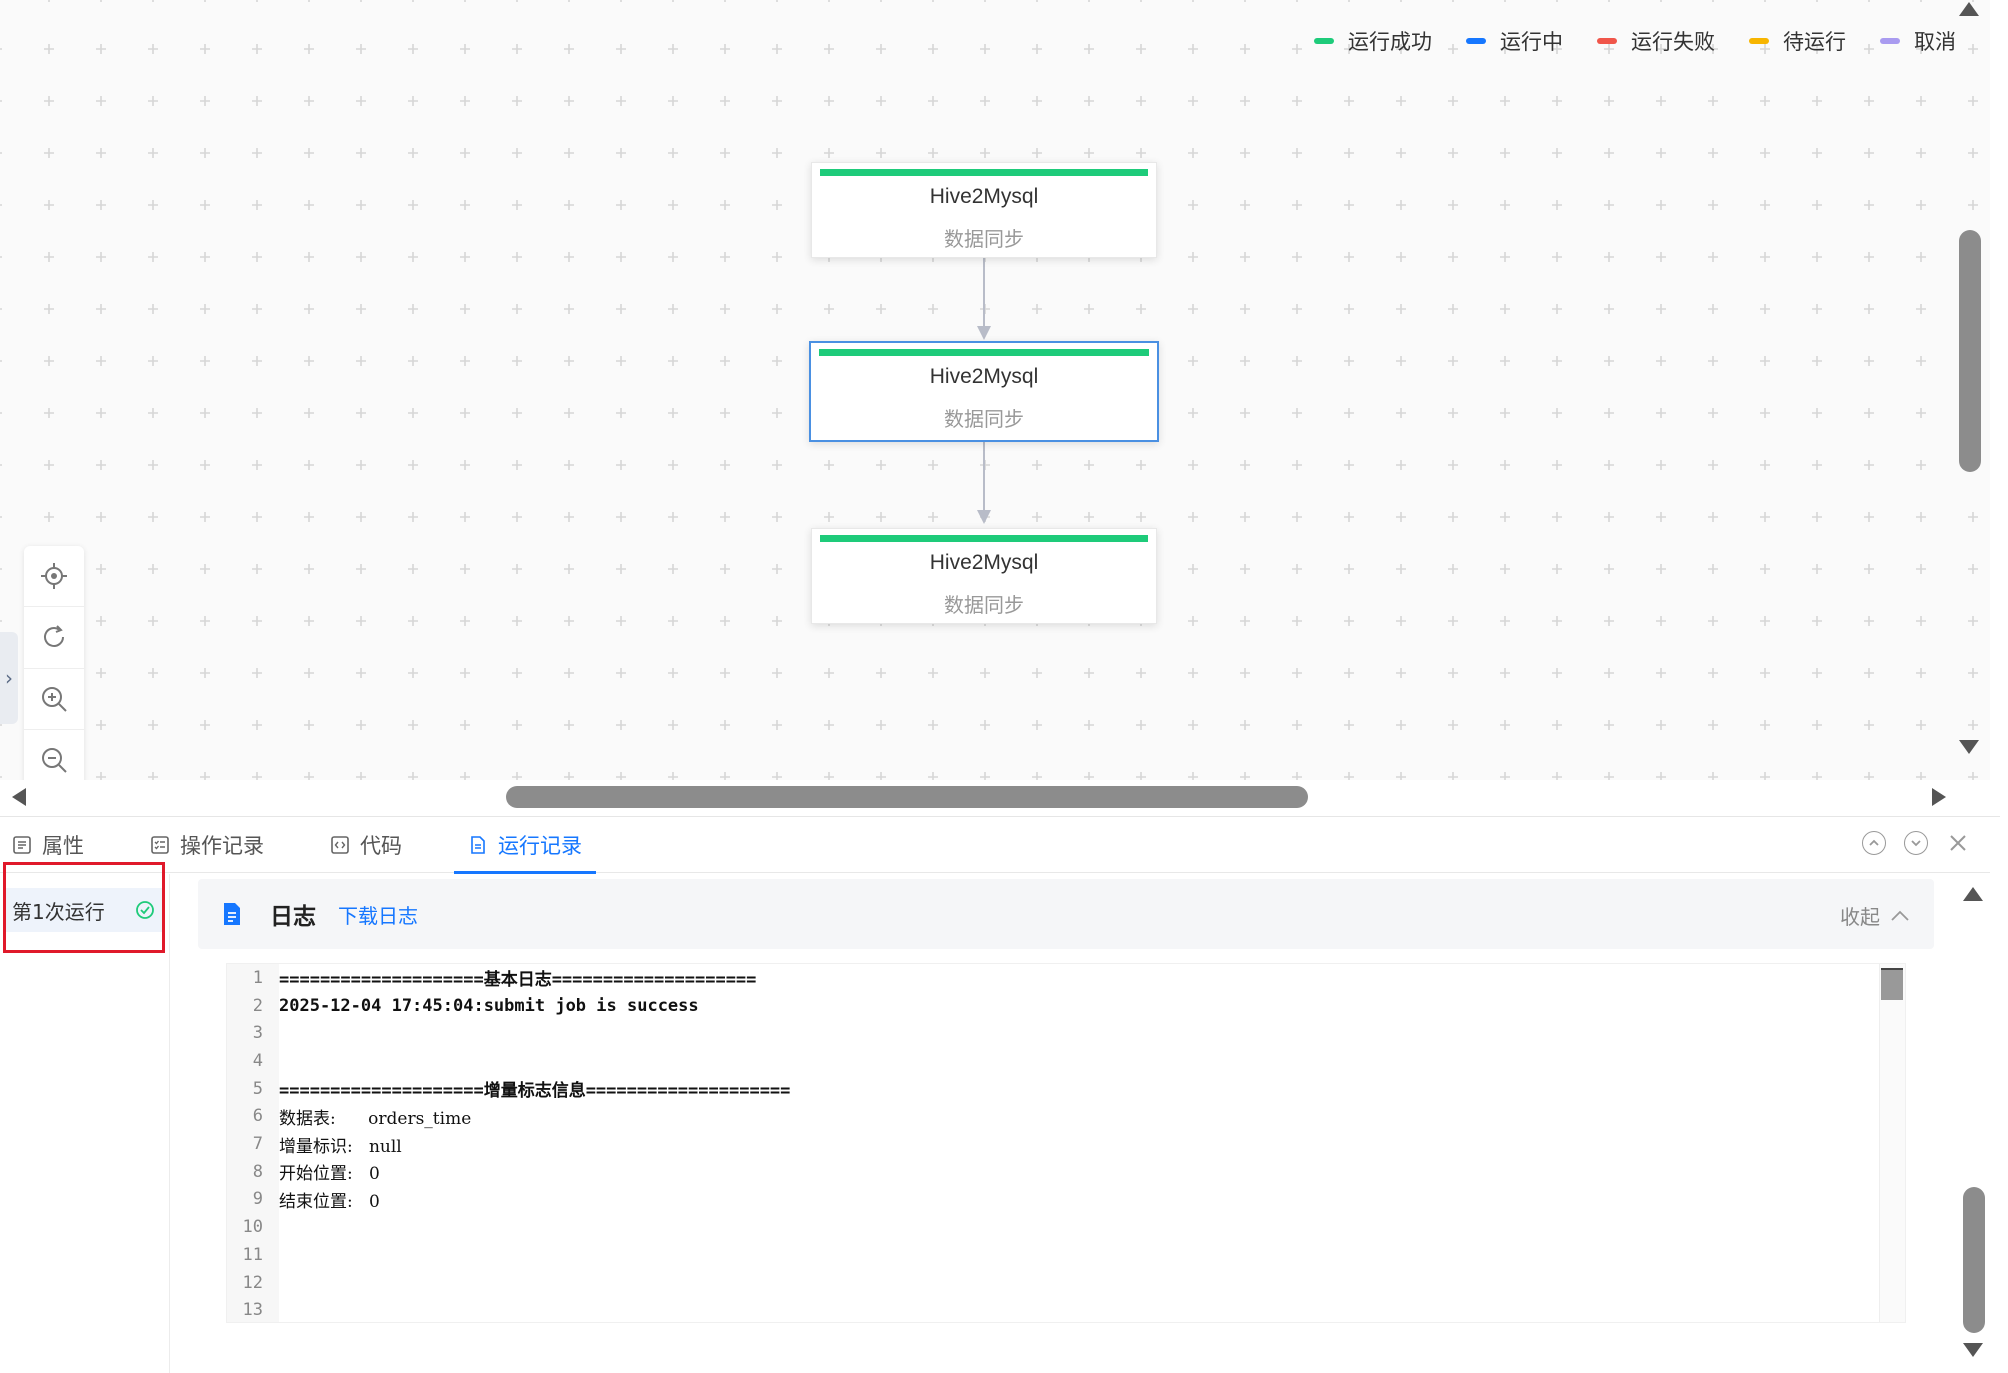  I want to click on node-subtitle: 数据同步, so click(984, 419).